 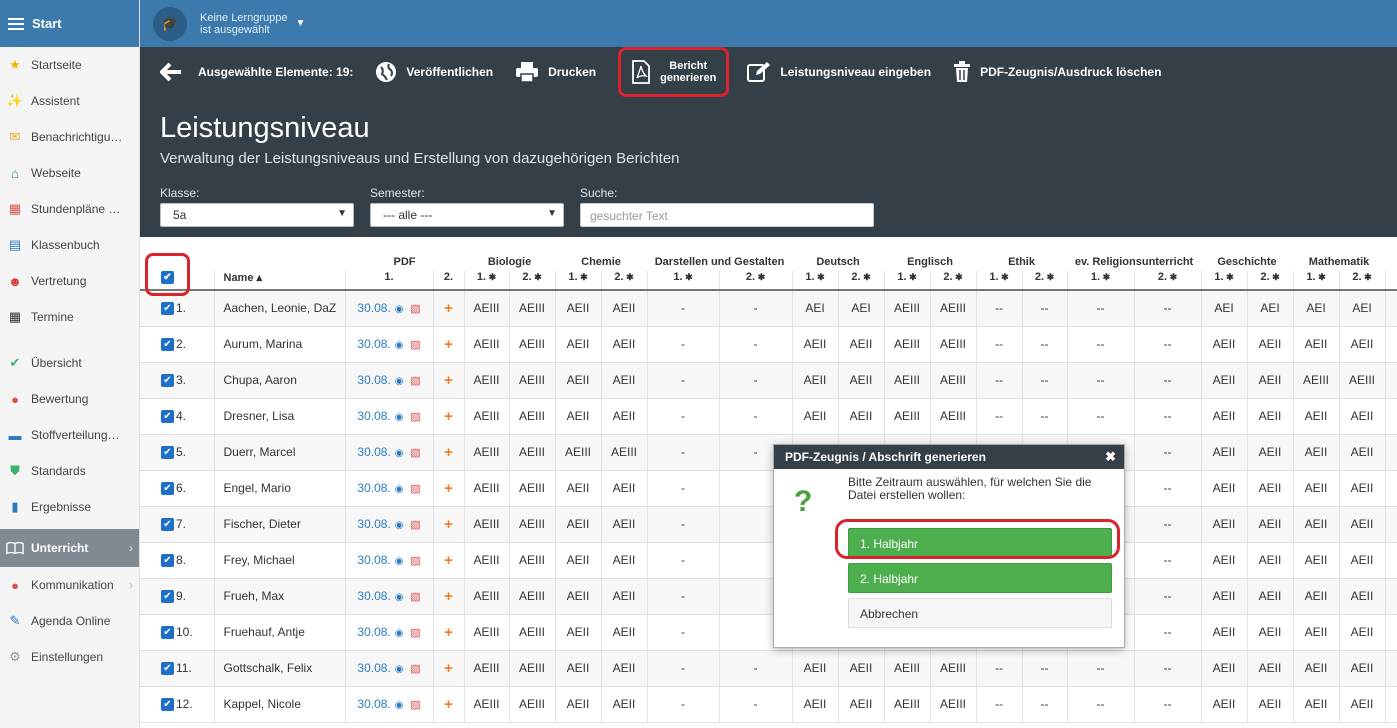 What do you see at coordinates (257, 215) in the screenshot?
I see `class-select: 5a ▼` at bounding box center [257, 215].